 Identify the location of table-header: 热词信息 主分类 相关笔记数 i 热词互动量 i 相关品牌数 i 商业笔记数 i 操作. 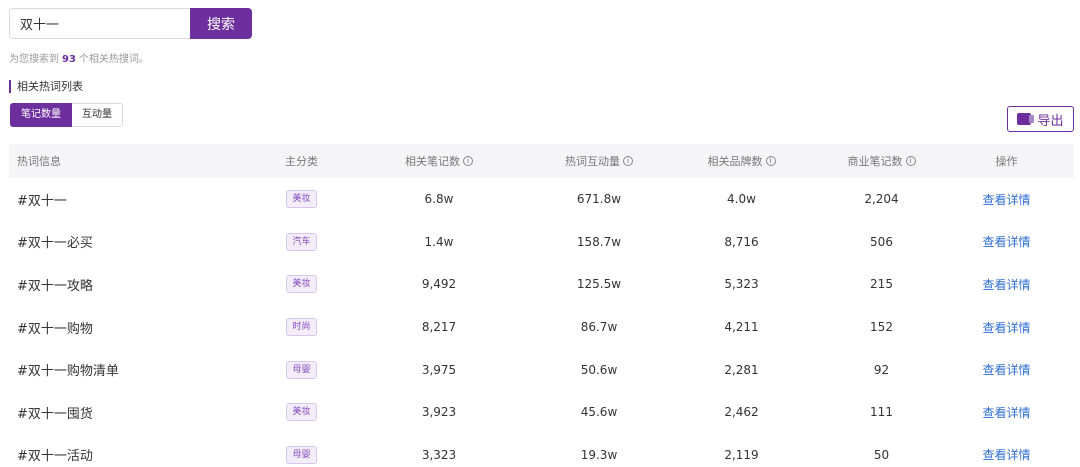
(541, 161).